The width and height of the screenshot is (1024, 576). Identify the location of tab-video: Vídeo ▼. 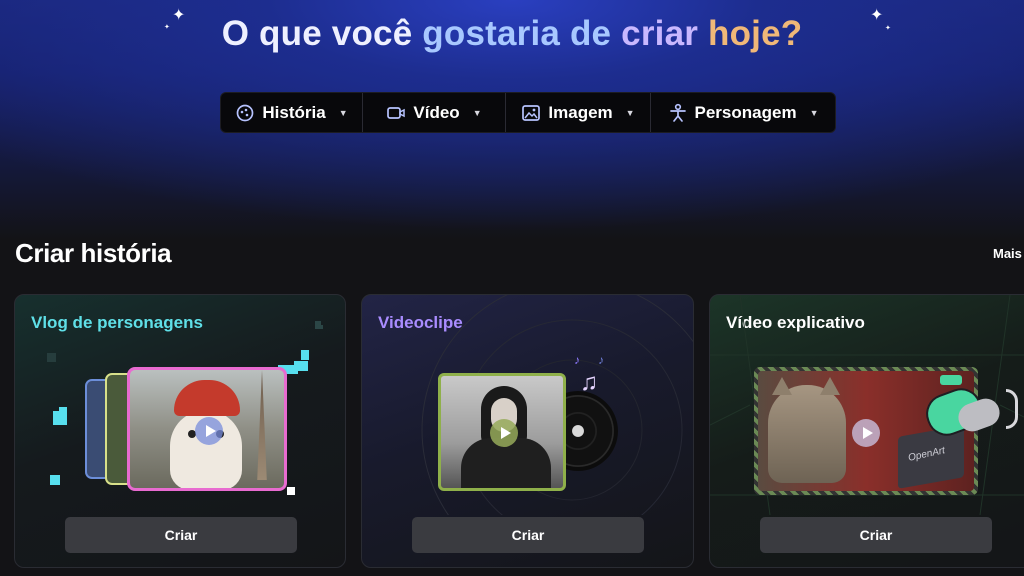
(434, 112).